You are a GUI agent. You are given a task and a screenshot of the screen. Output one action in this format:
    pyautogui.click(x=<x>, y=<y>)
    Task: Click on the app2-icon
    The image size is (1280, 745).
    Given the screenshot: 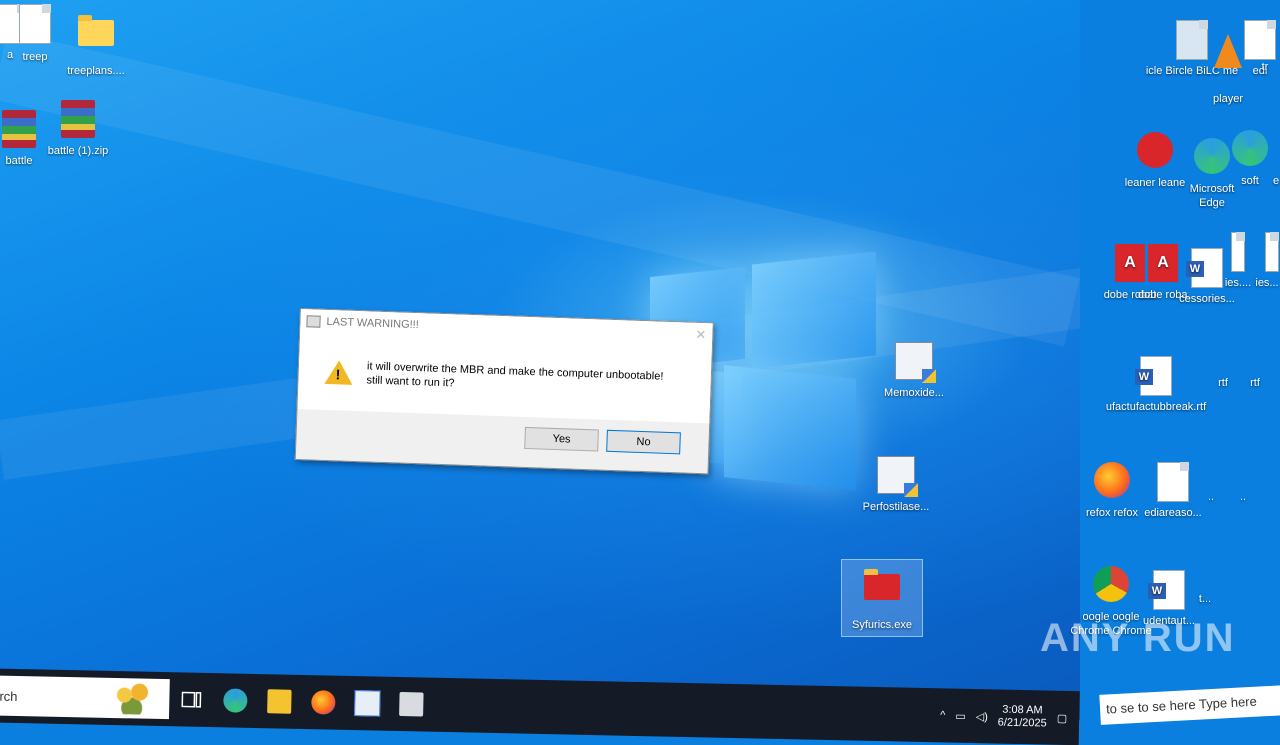 What is the action you would take?
    pyautogui.click(x=411, y=704)
    